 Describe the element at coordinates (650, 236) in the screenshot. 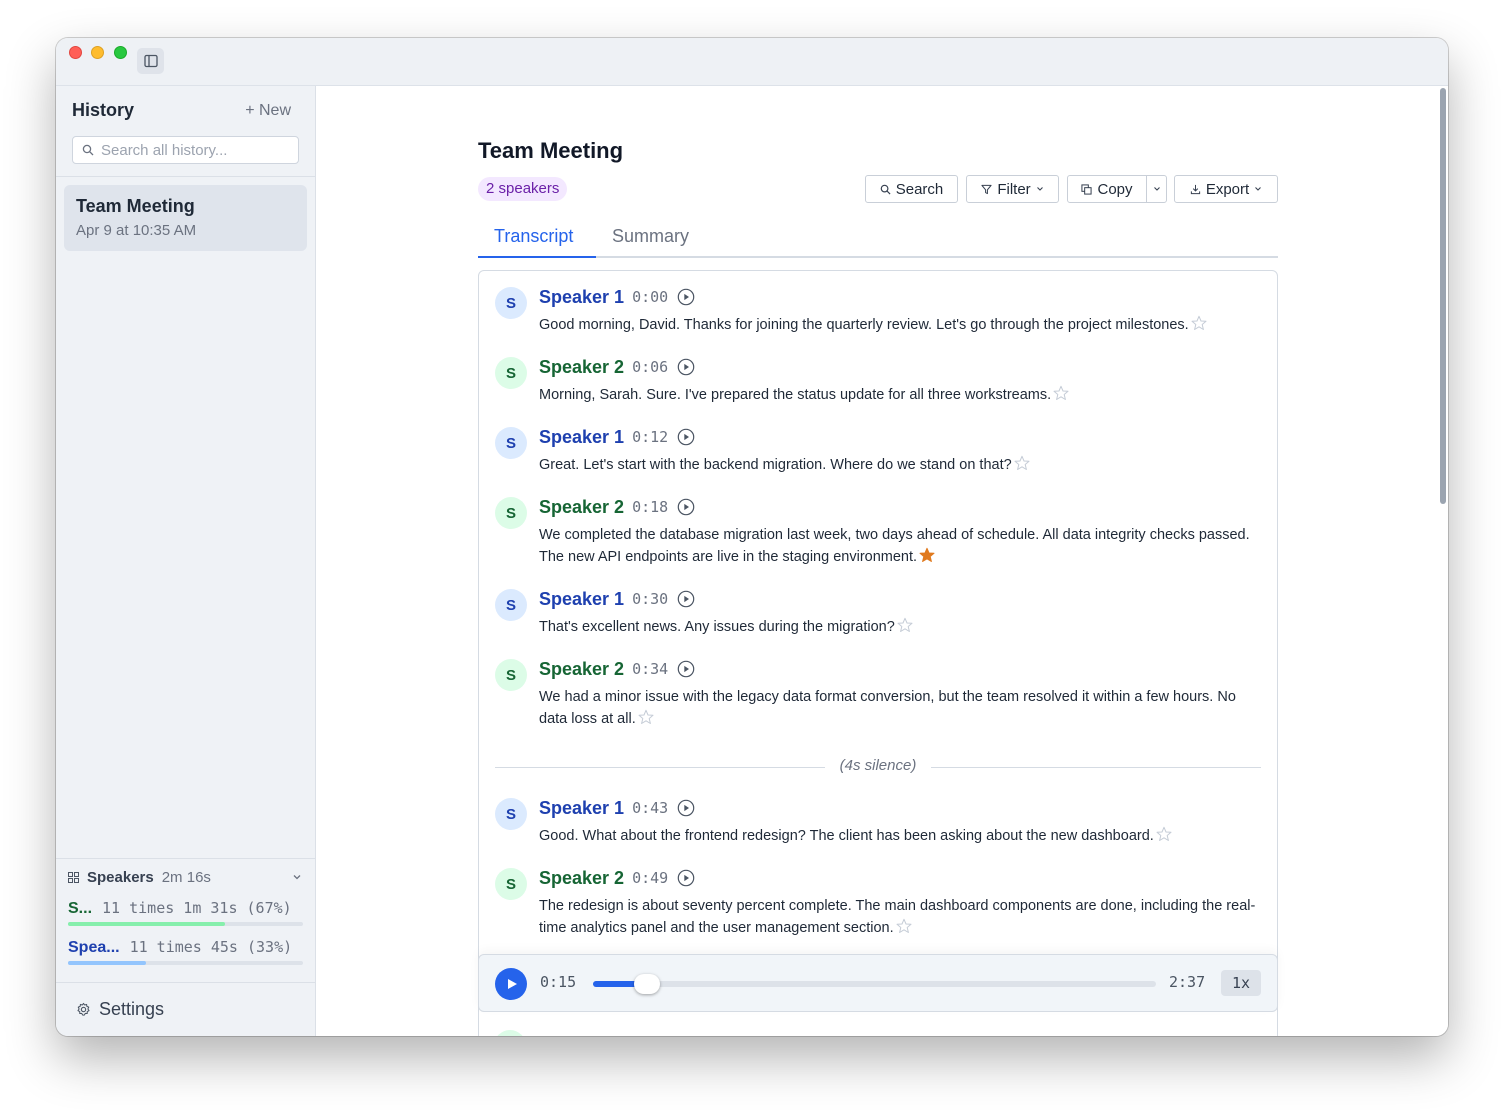

I see `tab-summary: Summary` at that location.